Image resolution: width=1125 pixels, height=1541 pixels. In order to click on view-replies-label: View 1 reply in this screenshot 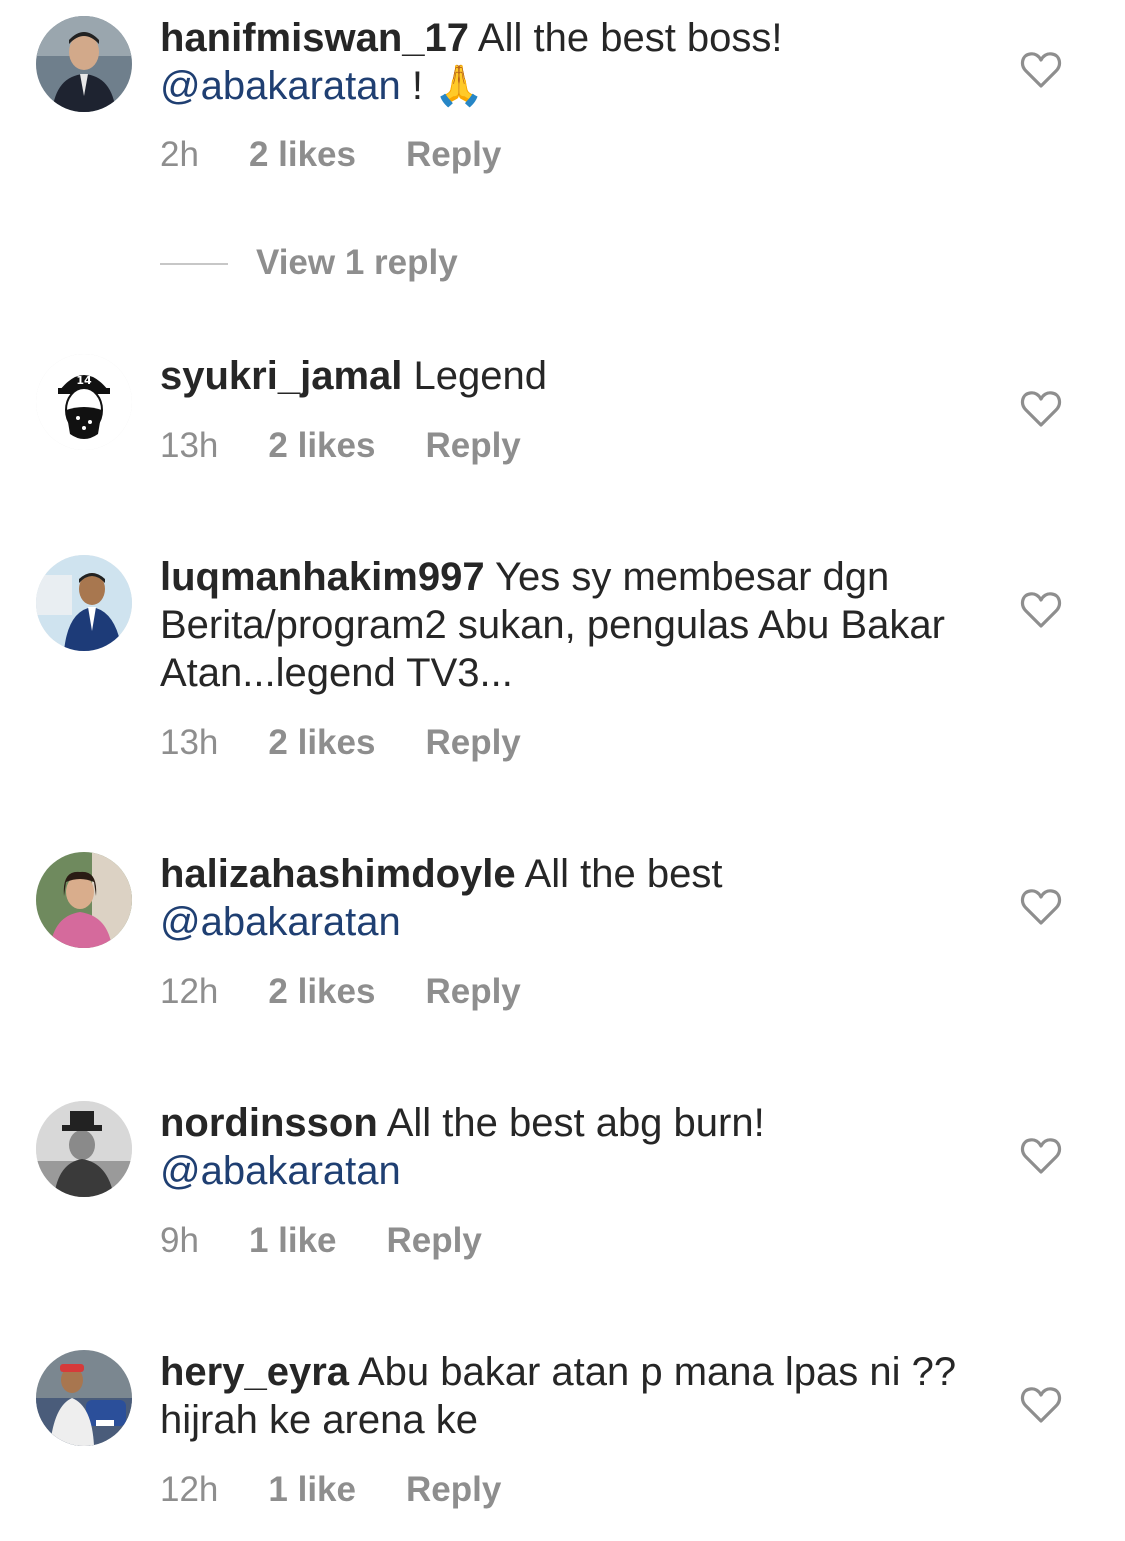, I will do `click(357, 263)`.